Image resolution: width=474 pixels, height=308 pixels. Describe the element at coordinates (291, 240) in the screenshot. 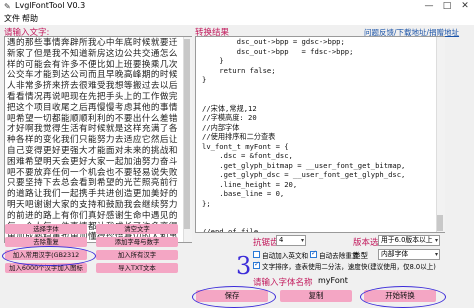

I see `aa-select: 4 ▾` at that location.